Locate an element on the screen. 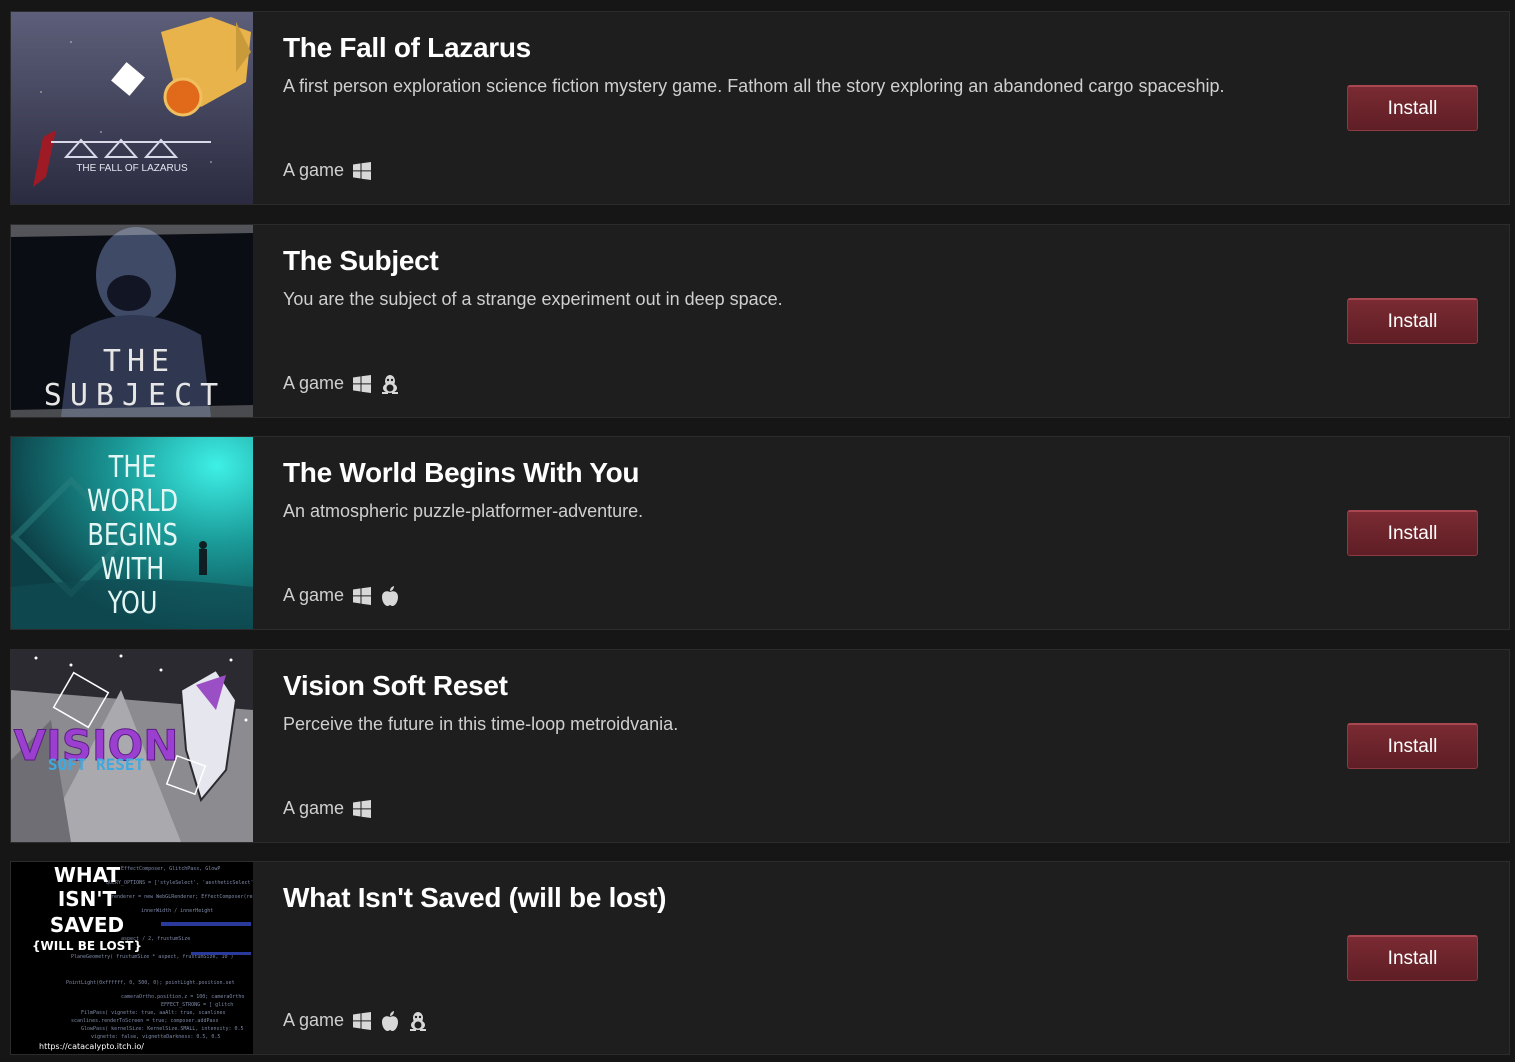 Image resolution: width=1515 pixels, height=1062 pixels. svg-text: WHAT is located at coordinates (87, 875).